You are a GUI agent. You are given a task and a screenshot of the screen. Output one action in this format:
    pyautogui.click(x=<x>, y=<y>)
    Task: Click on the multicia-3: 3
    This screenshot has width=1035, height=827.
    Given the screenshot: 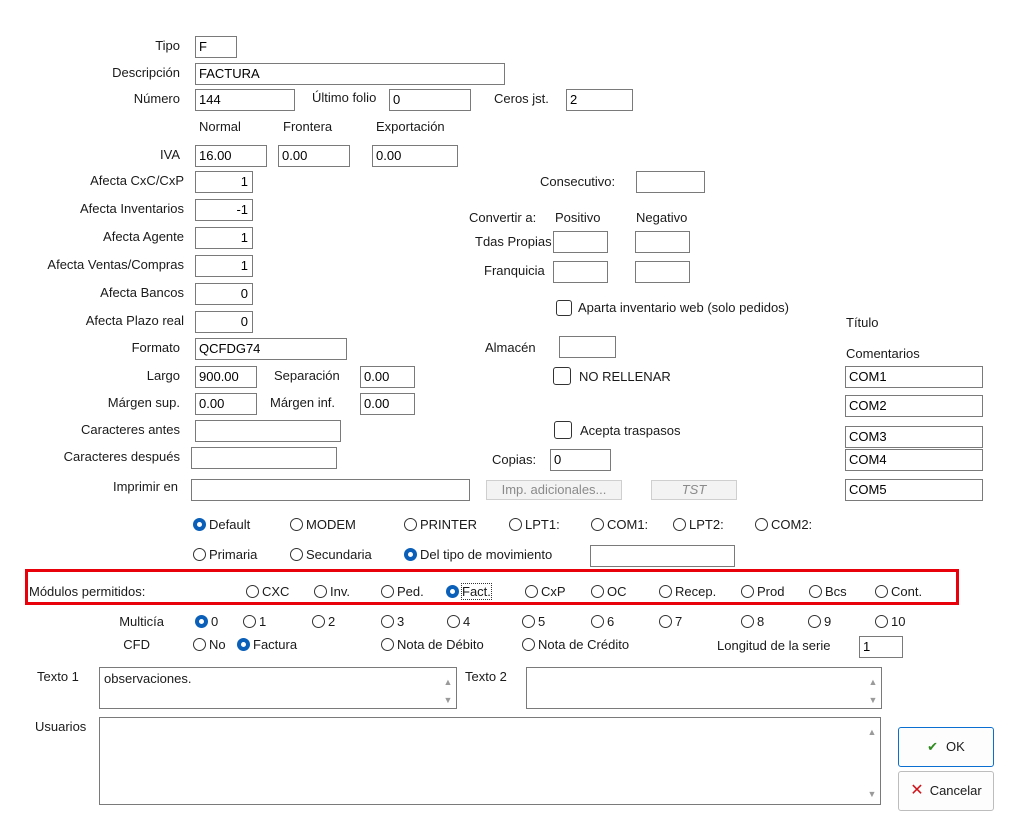 What is the action you would take?
    pyautogui.click(x=392, y=622)
    